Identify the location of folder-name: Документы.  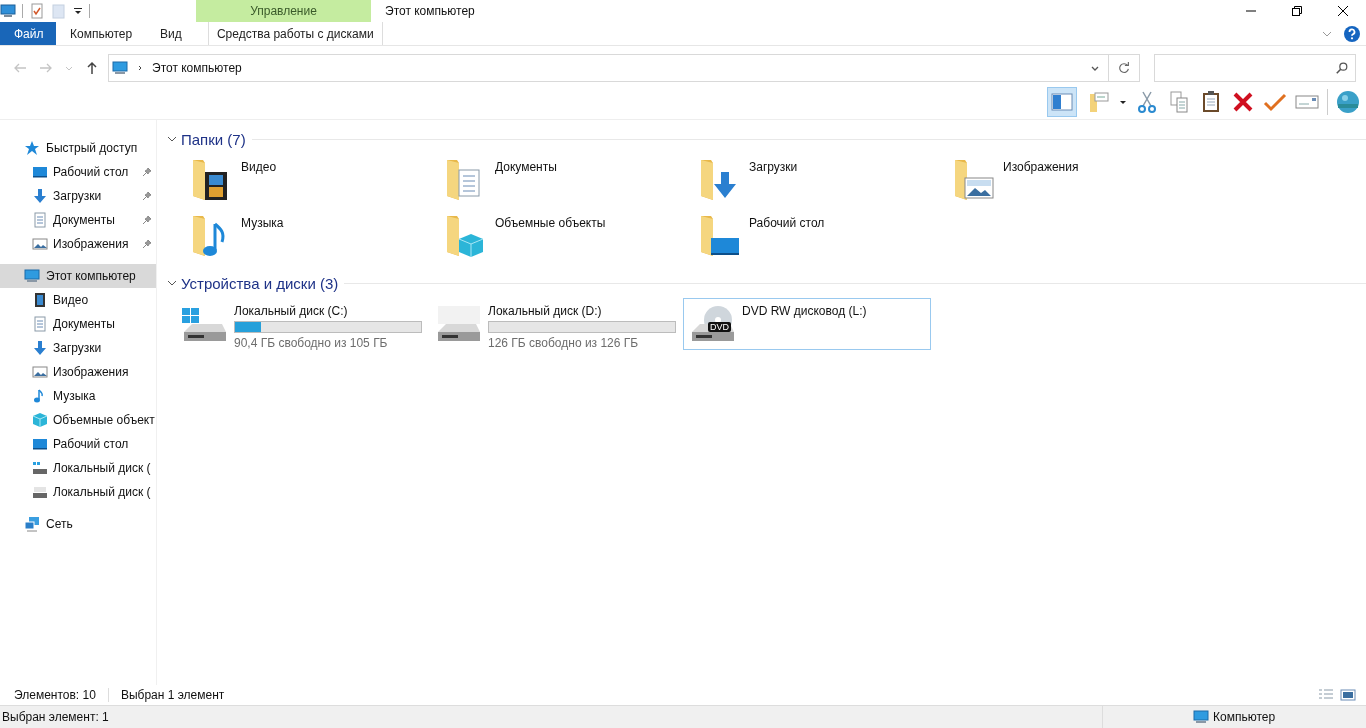
(526, 167).